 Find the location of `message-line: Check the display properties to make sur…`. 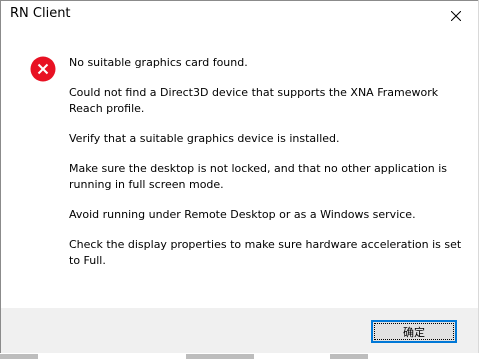

message-line: Check the display properties to make sur… is located at coordinates (265, 252).